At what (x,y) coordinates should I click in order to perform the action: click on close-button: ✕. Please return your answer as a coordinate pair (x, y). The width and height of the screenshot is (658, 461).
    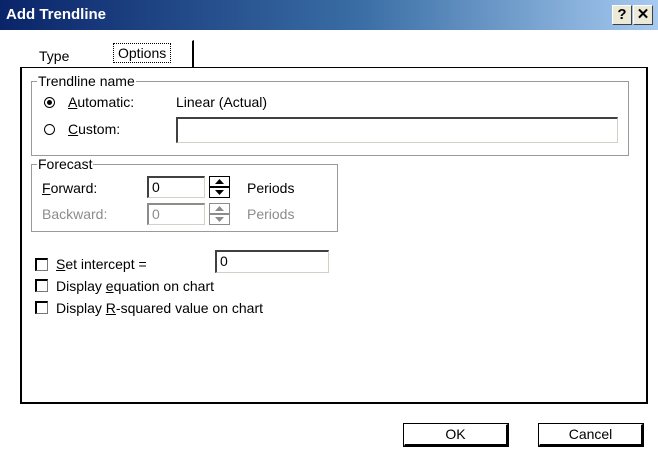
    Looking at the image, I should click on (643, 15).